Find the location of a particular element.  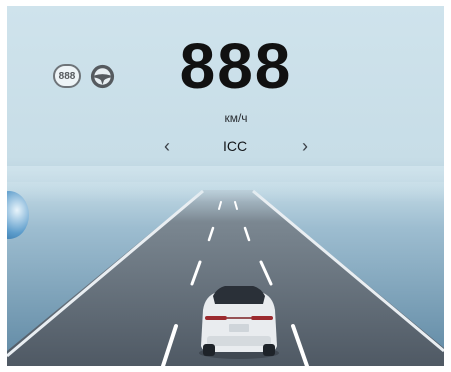

horizon-fog is located at coordinates (225, 184).